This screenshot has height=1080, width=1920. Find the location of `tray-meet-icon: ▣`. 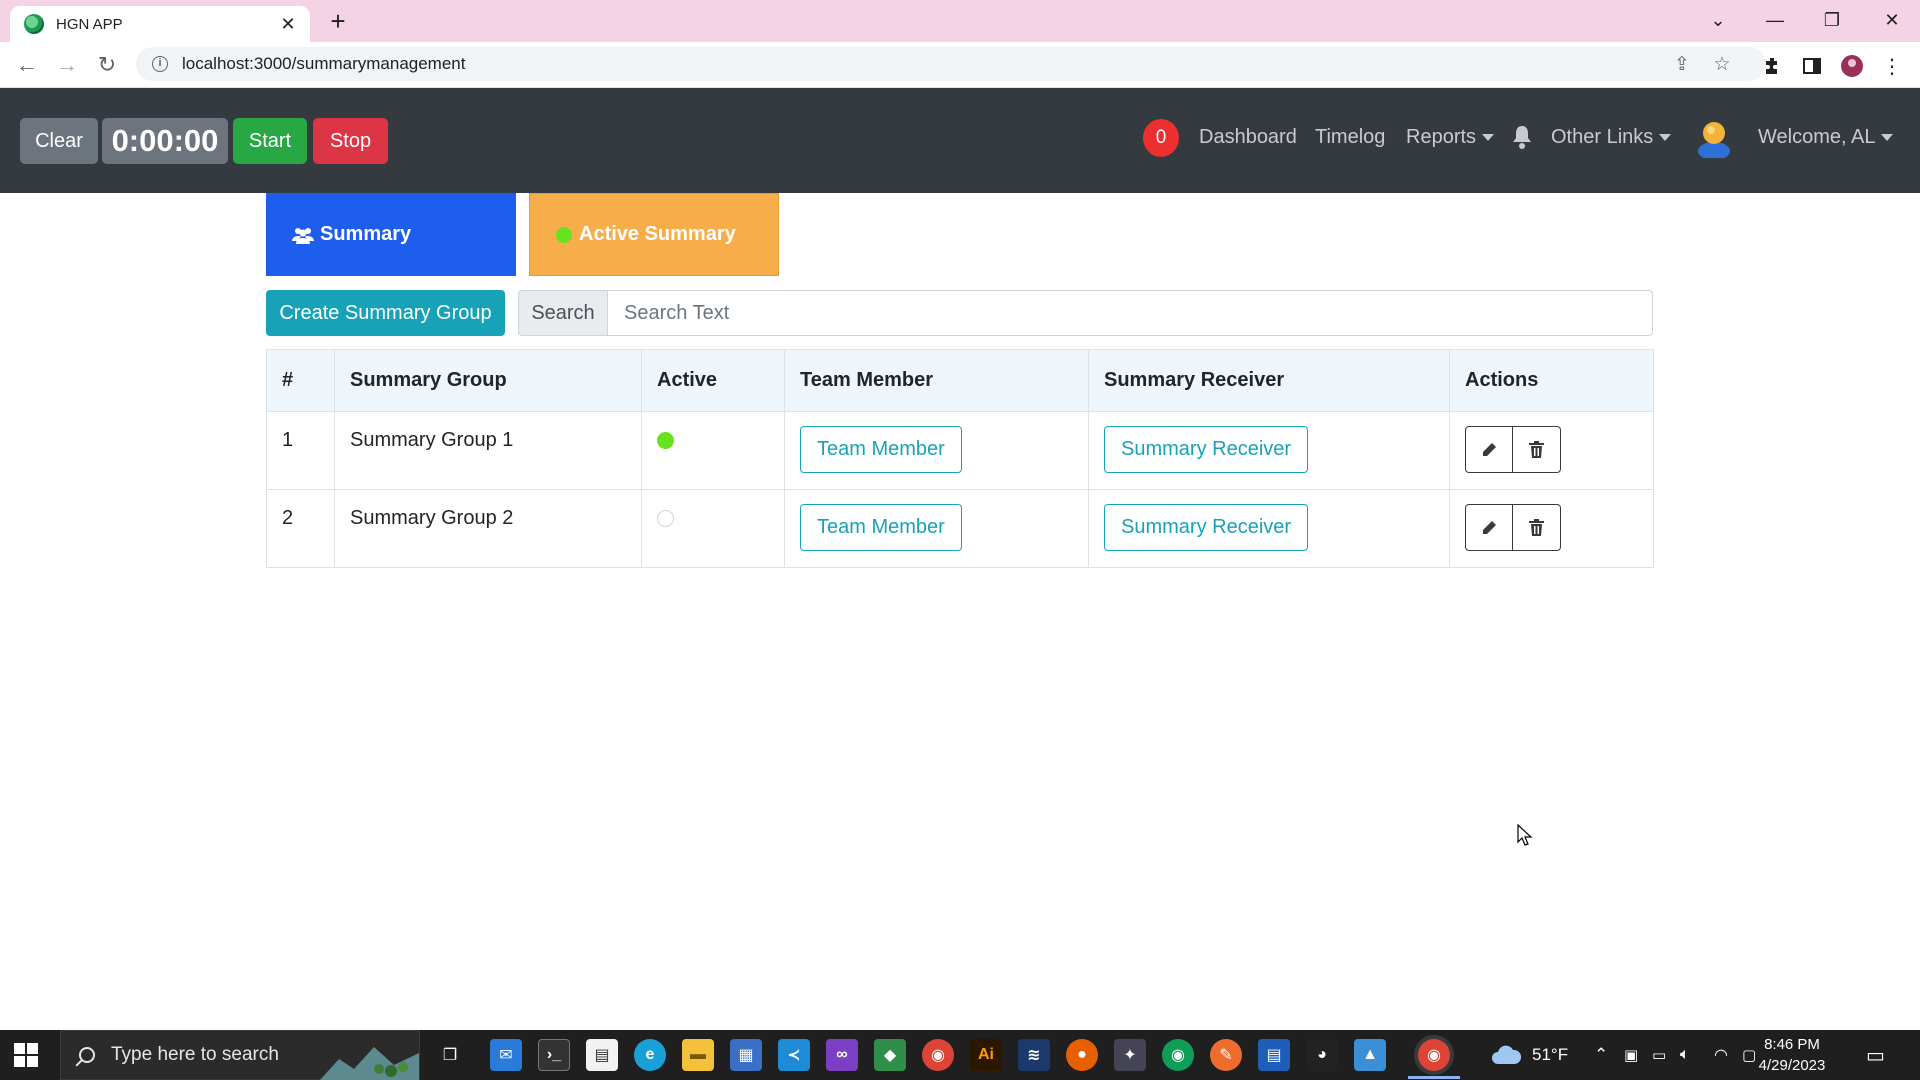

tray-meet-icon: ▣ is located at coordinates (1631, 1055).